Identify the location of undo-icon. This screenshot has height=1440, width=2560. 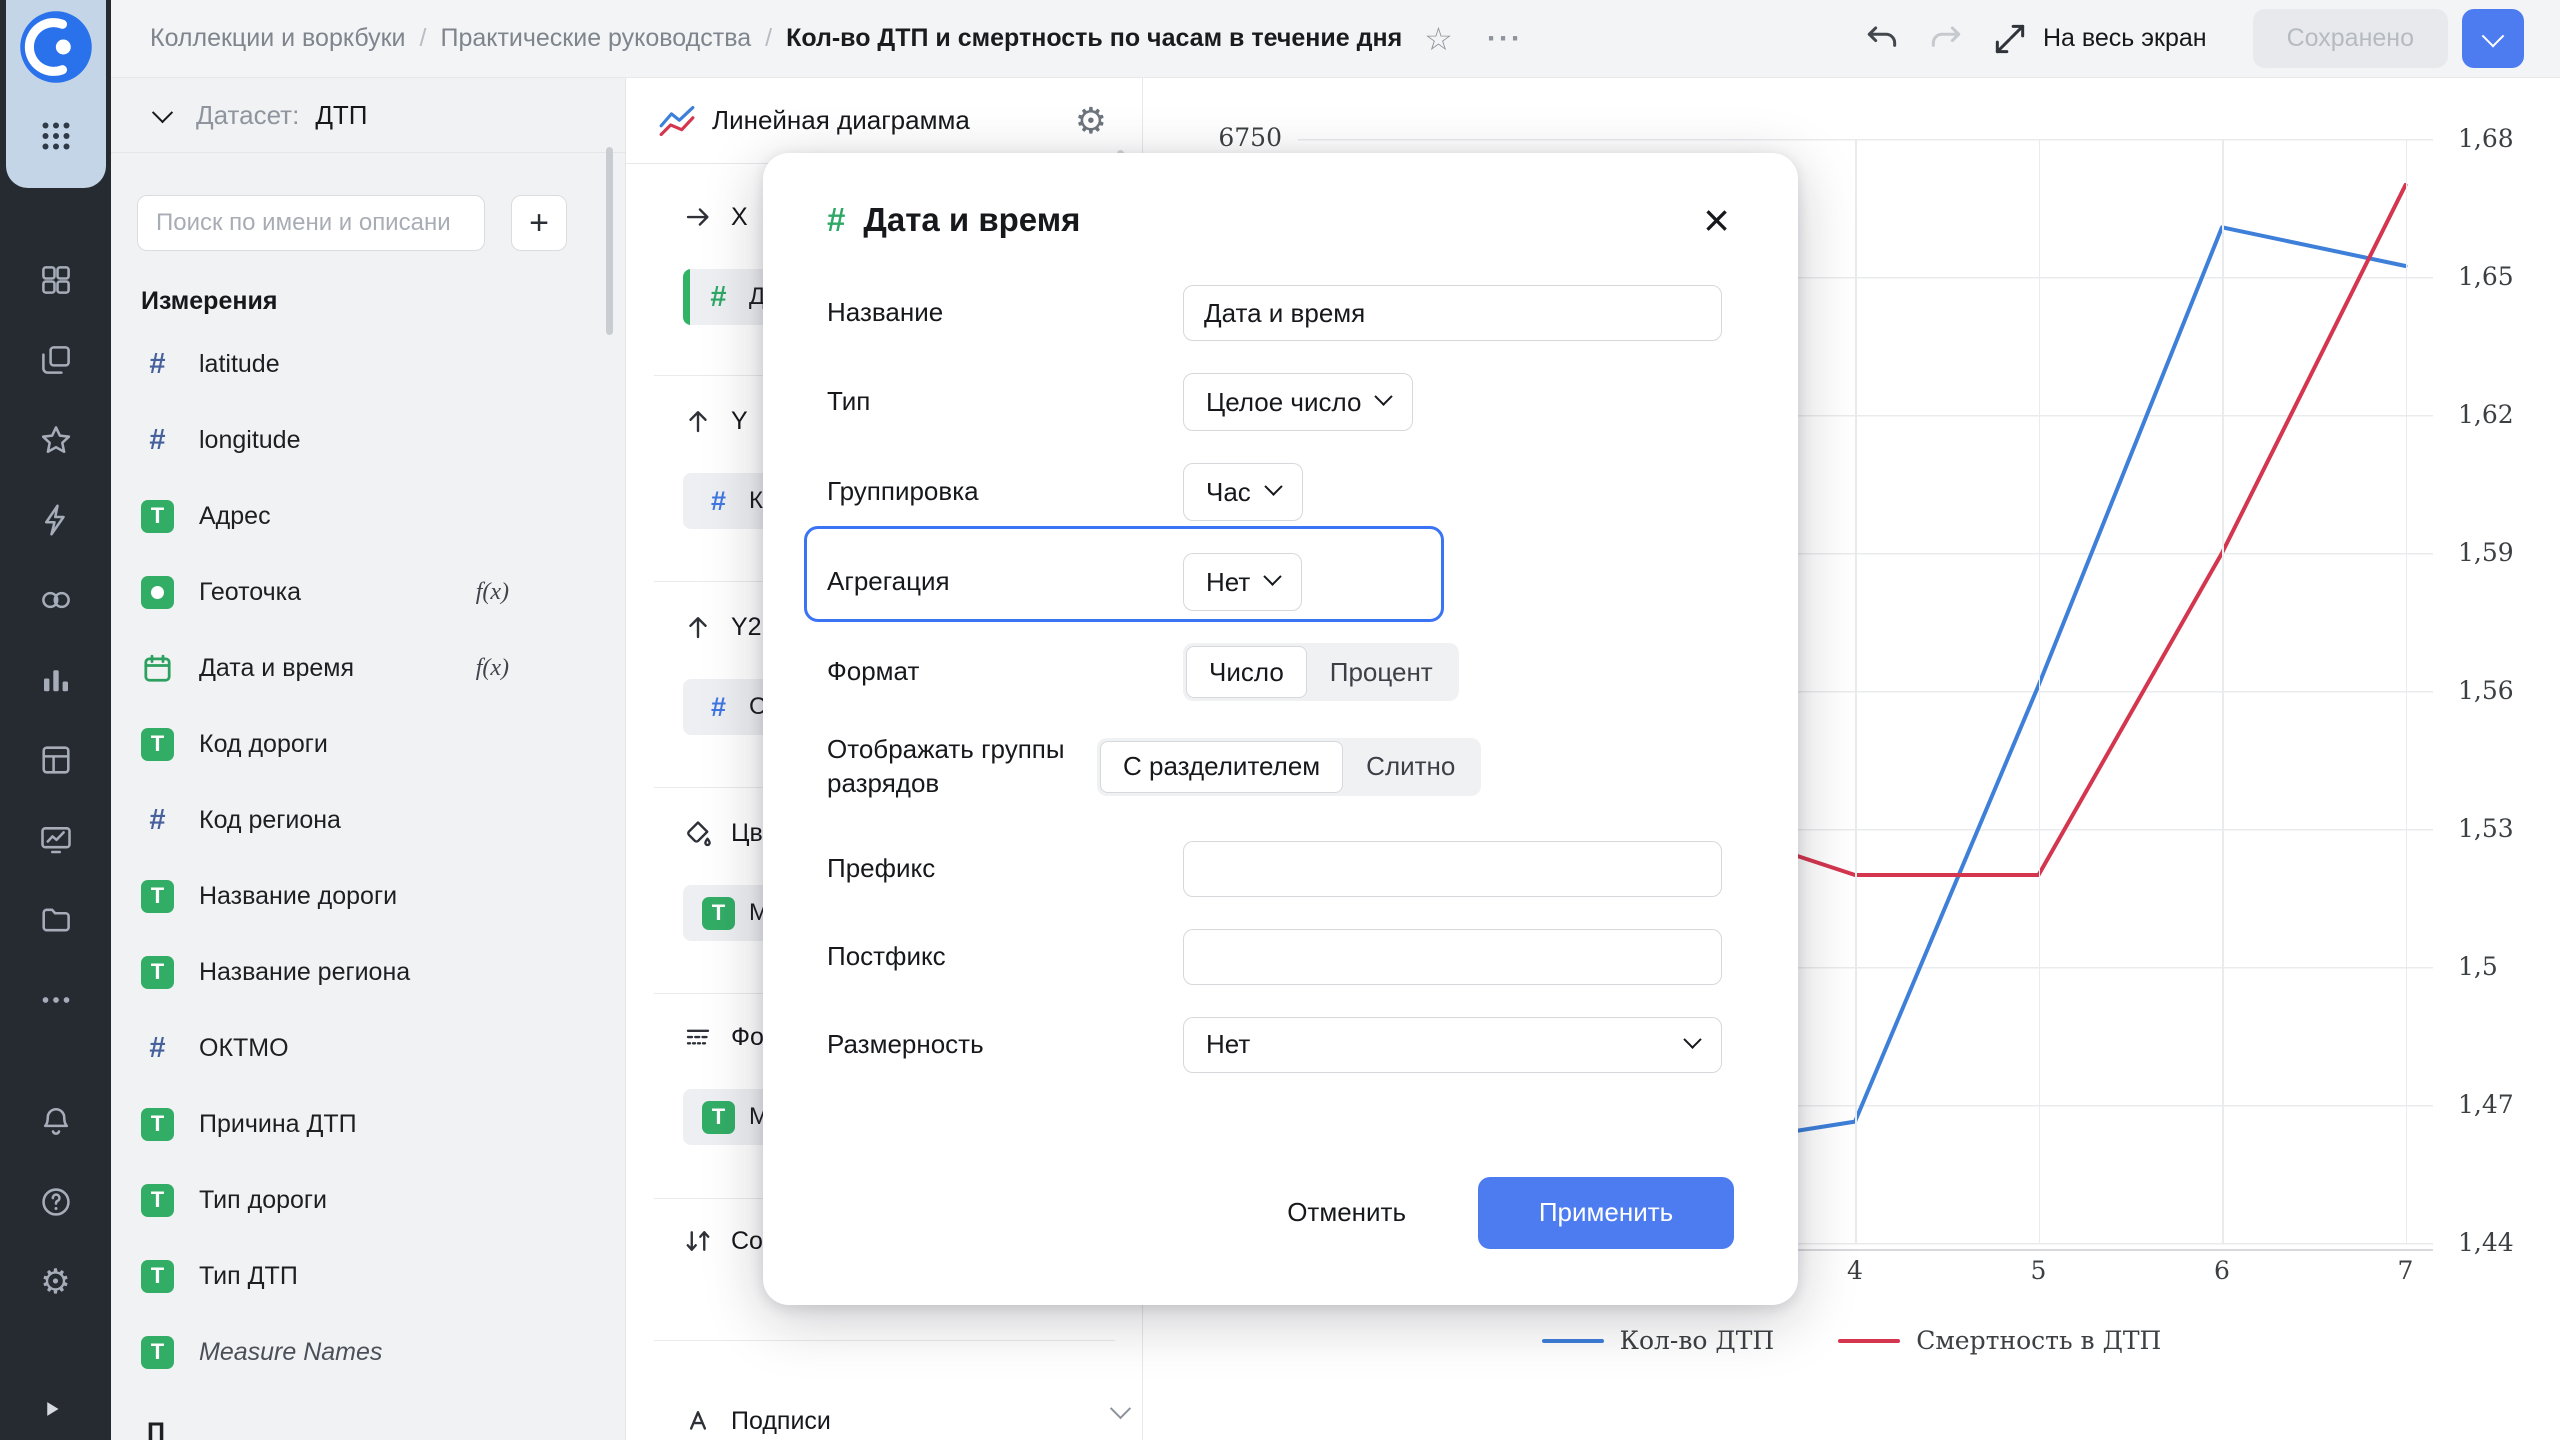
(1882, 39).